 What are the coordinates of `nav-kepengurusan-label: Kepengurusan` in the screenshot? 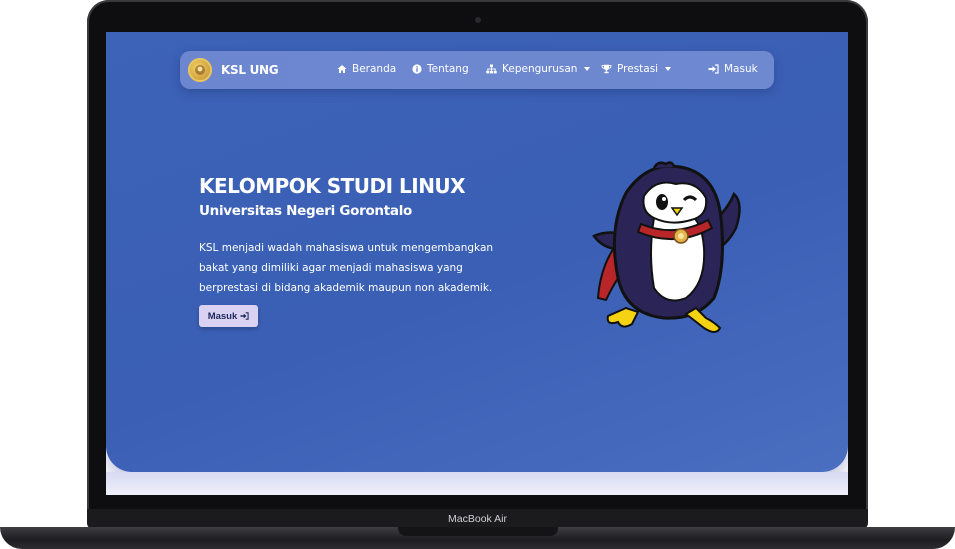 It's located at (540, 69).